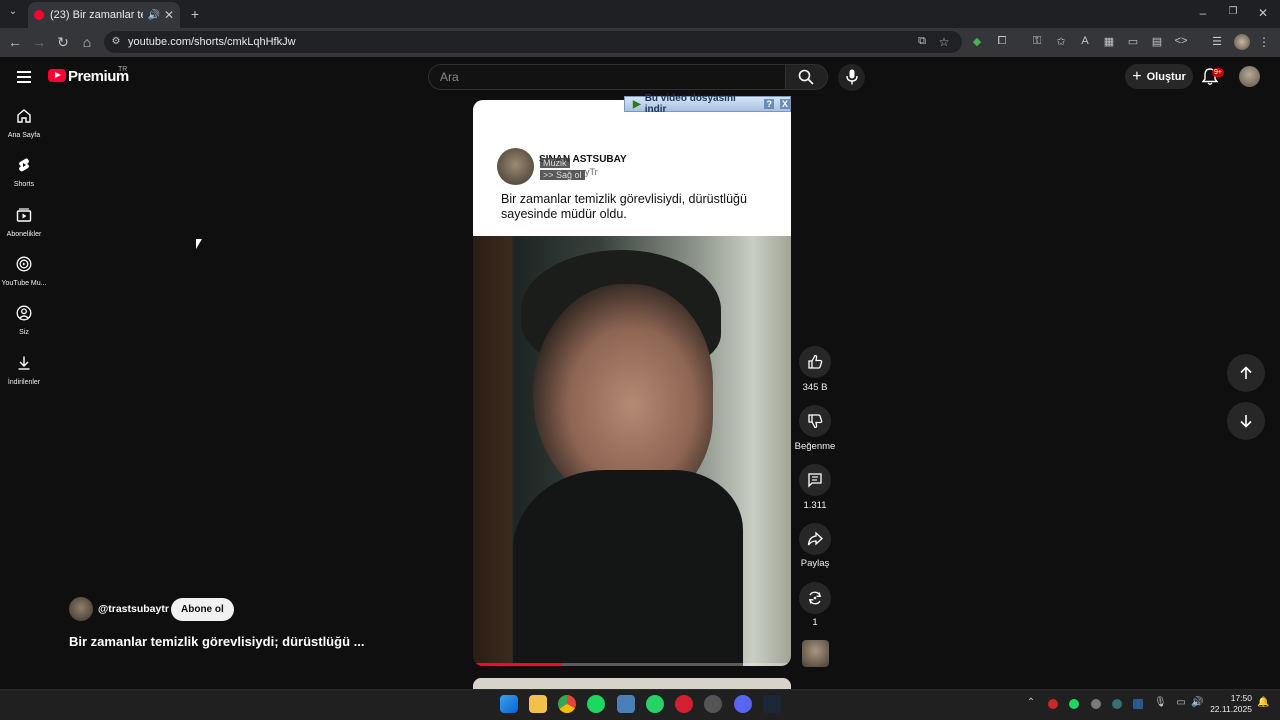 The width and height of the screenshot is (1280, 720). I want to click on remix-count: 1, so click(815, 622).